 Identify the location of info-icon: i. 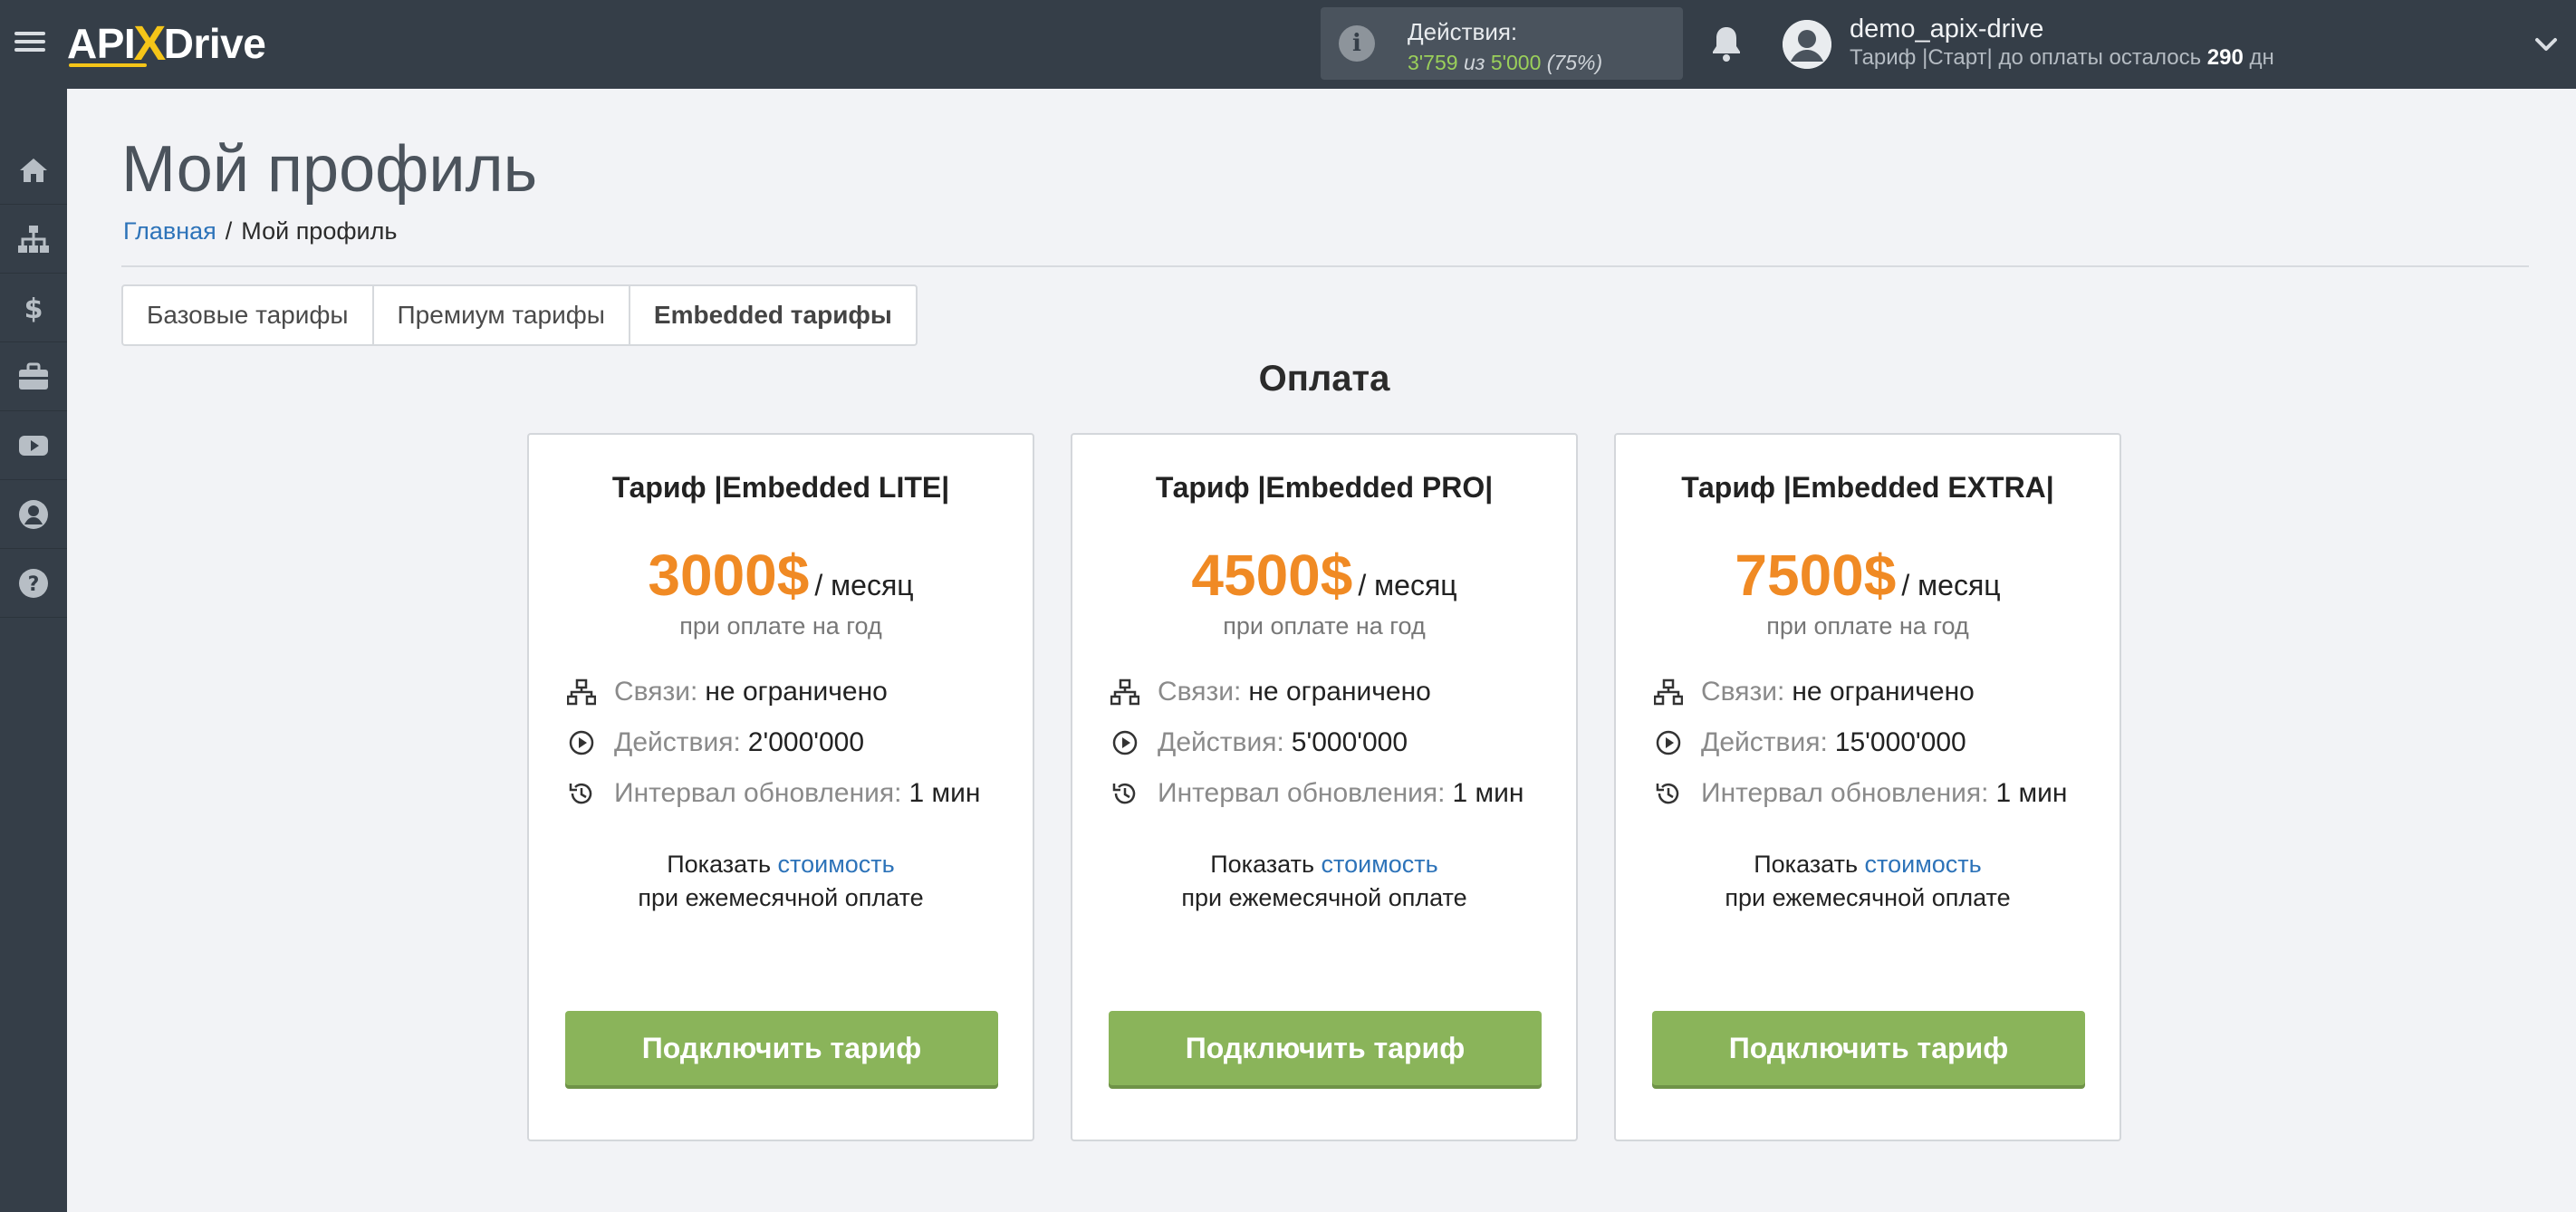
(1357, 43).